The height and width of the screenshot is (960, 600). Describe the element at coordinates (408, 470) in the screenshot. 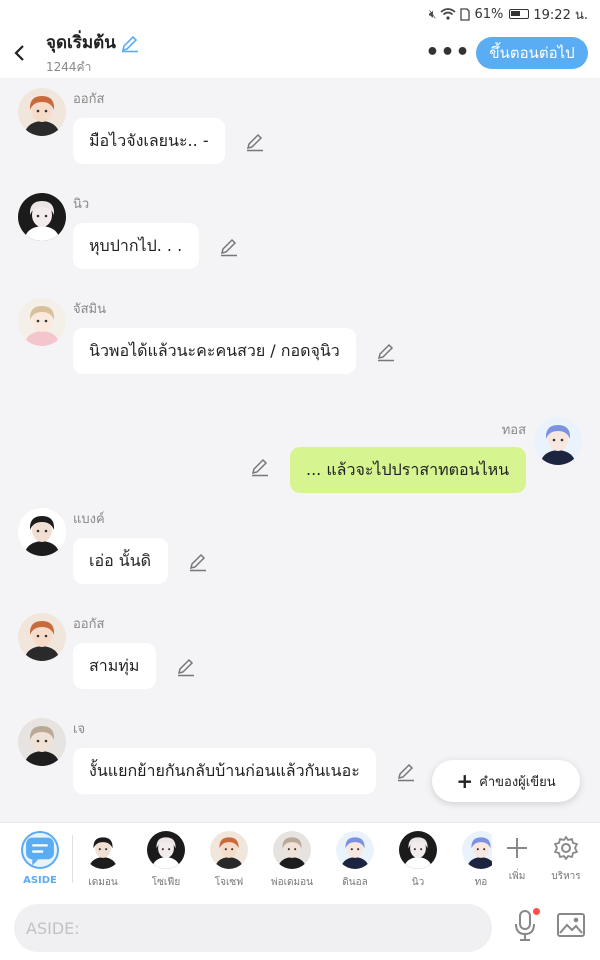

I see `message-bubble: ... แล้วจะไปปราสาทตอนไหน` at that location.